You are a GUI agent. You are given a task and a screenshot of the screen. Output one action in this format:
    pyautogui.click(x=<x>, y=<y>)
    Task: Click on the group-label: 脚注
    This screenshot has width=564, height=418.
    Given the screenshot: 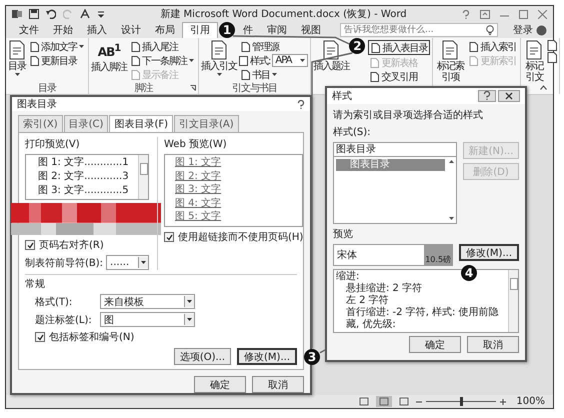 What is the action you would take?
    pyautogui.click(x=143, y=88)
    